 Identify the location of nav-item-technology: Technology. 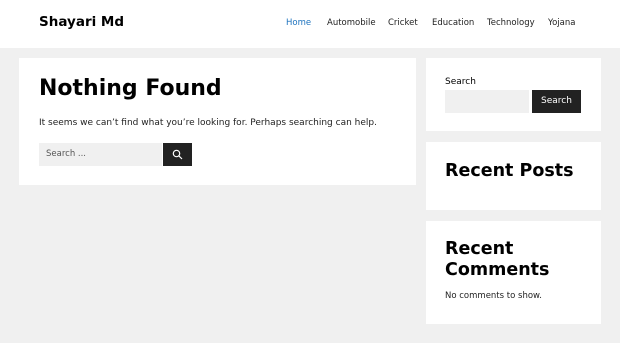
(511, 23).